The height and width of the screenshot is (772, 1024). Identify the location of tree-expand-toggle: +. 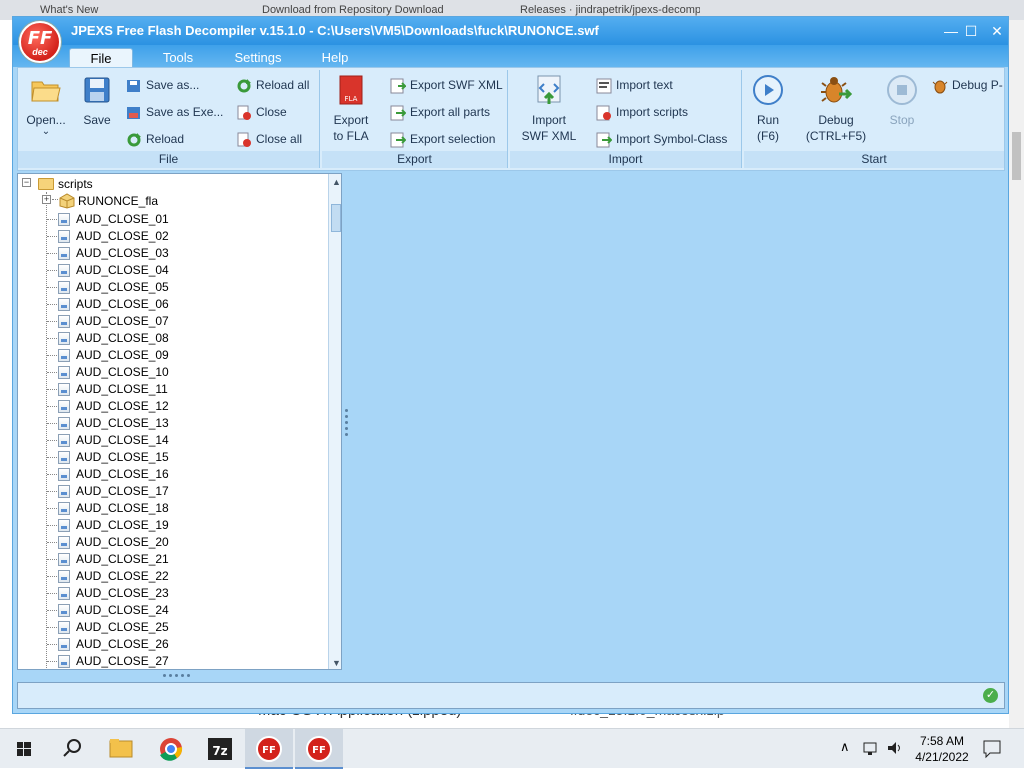
(46, 199).